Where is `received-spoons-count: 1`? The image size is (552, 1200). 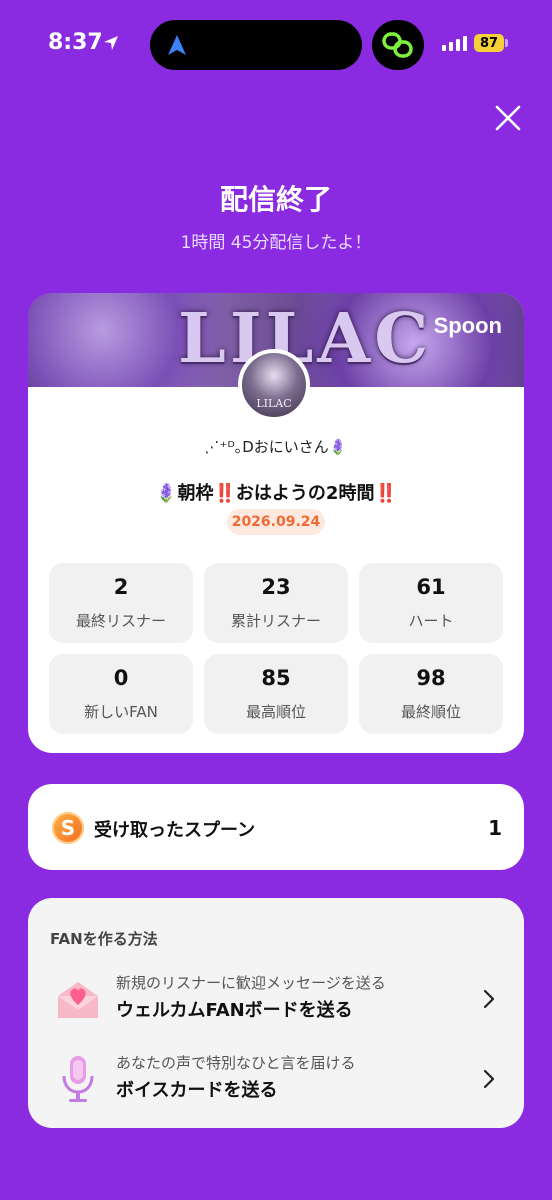
received-spoons-count: 1 is located at coordinates (495, 828).